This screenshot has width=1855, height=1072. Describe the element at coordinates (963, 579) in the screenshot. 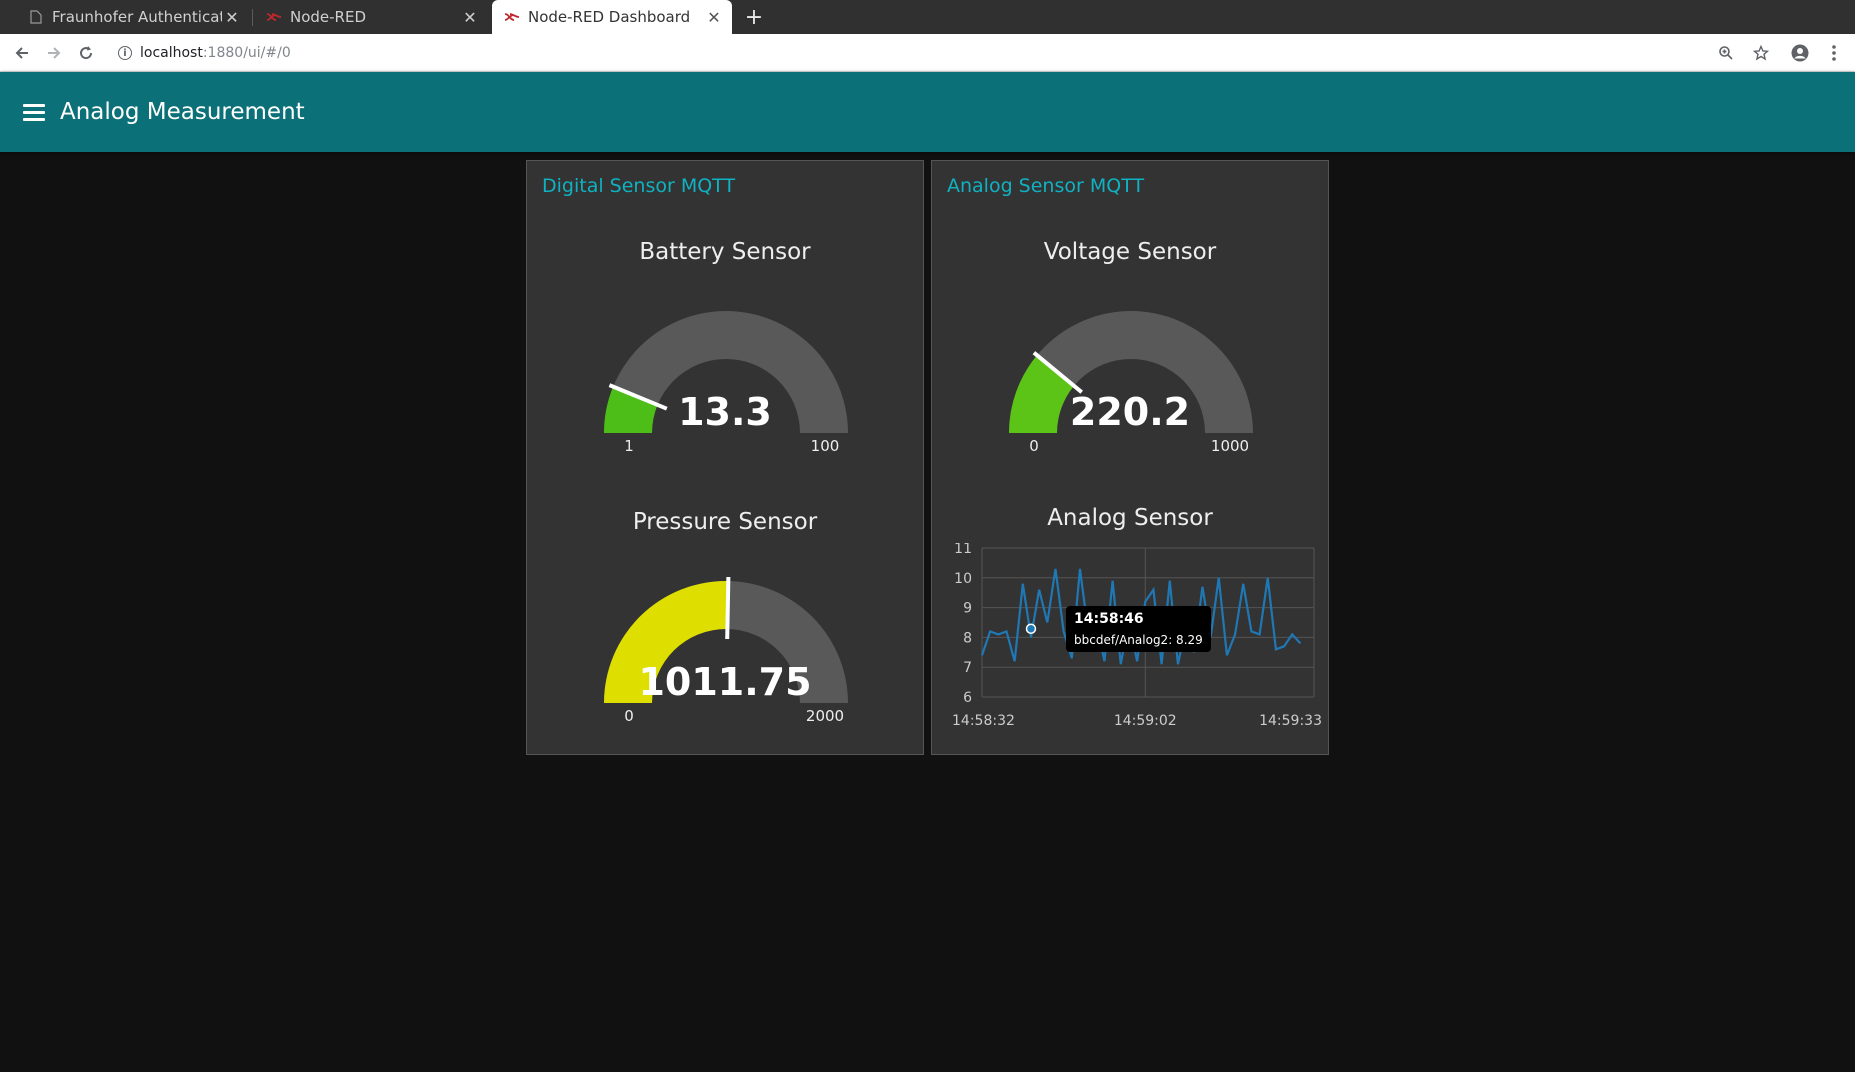

I see `y-tick-label: 10` at that location.